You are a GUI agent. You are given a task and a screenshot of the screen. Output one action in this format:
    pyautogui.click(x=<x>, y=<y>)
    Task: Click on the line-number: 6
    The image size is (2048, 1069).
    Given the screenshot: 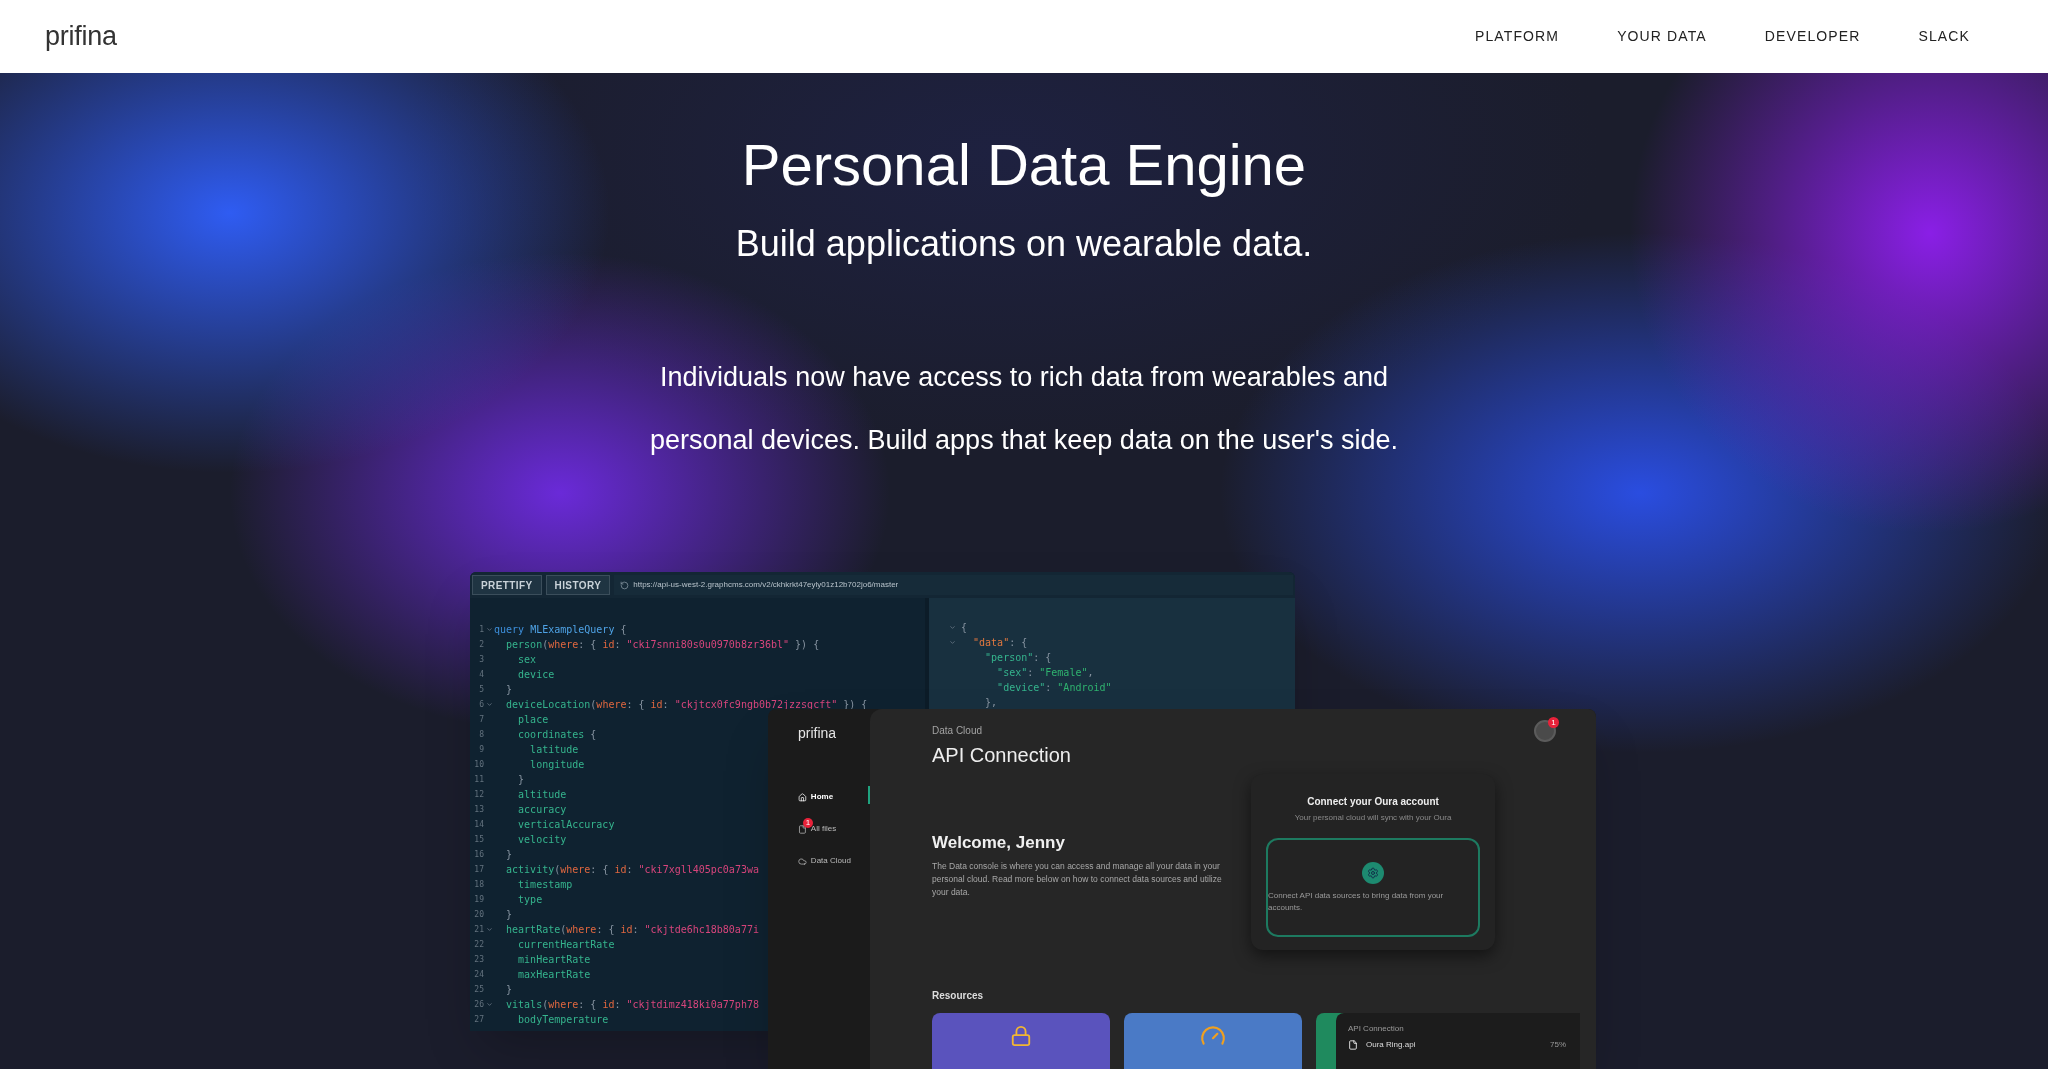 What is the action you would take?
    pyautogui.click(x=481, y=705)
    